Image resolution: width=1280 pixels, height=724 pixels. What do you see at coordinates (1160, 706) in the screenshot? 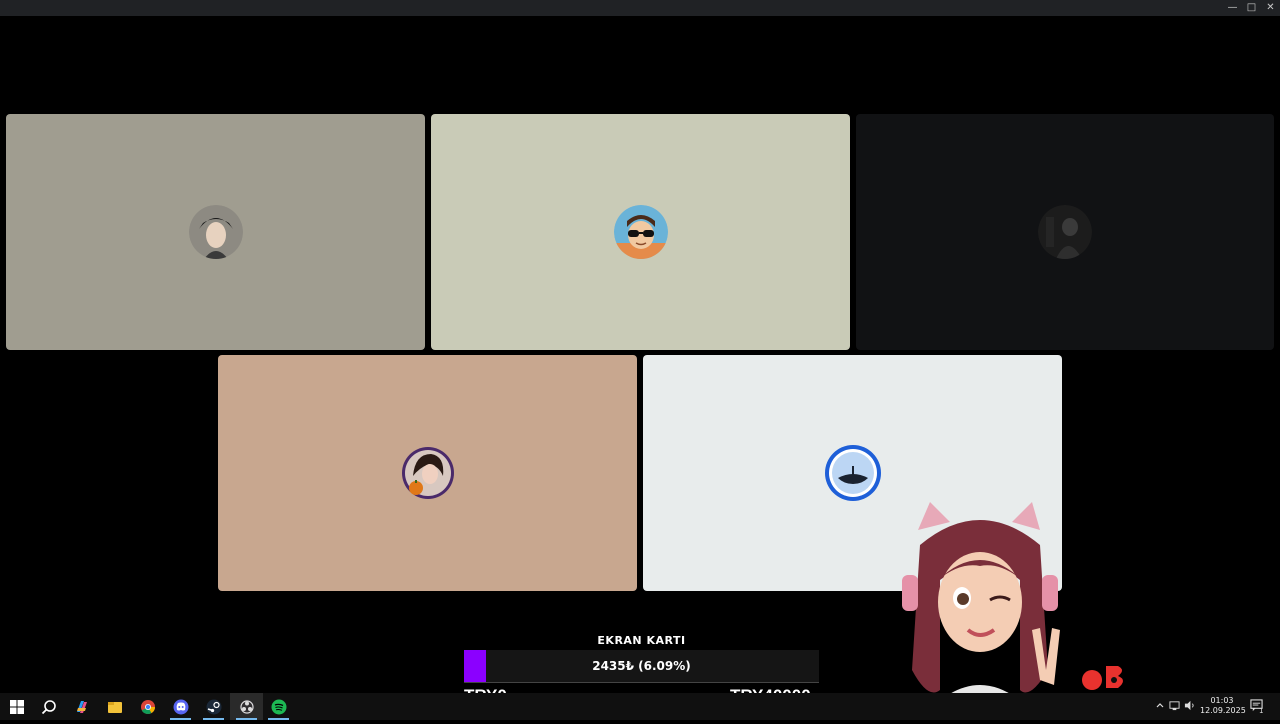
I see `chevron-up-icon` at bounding box center [1160, 706].